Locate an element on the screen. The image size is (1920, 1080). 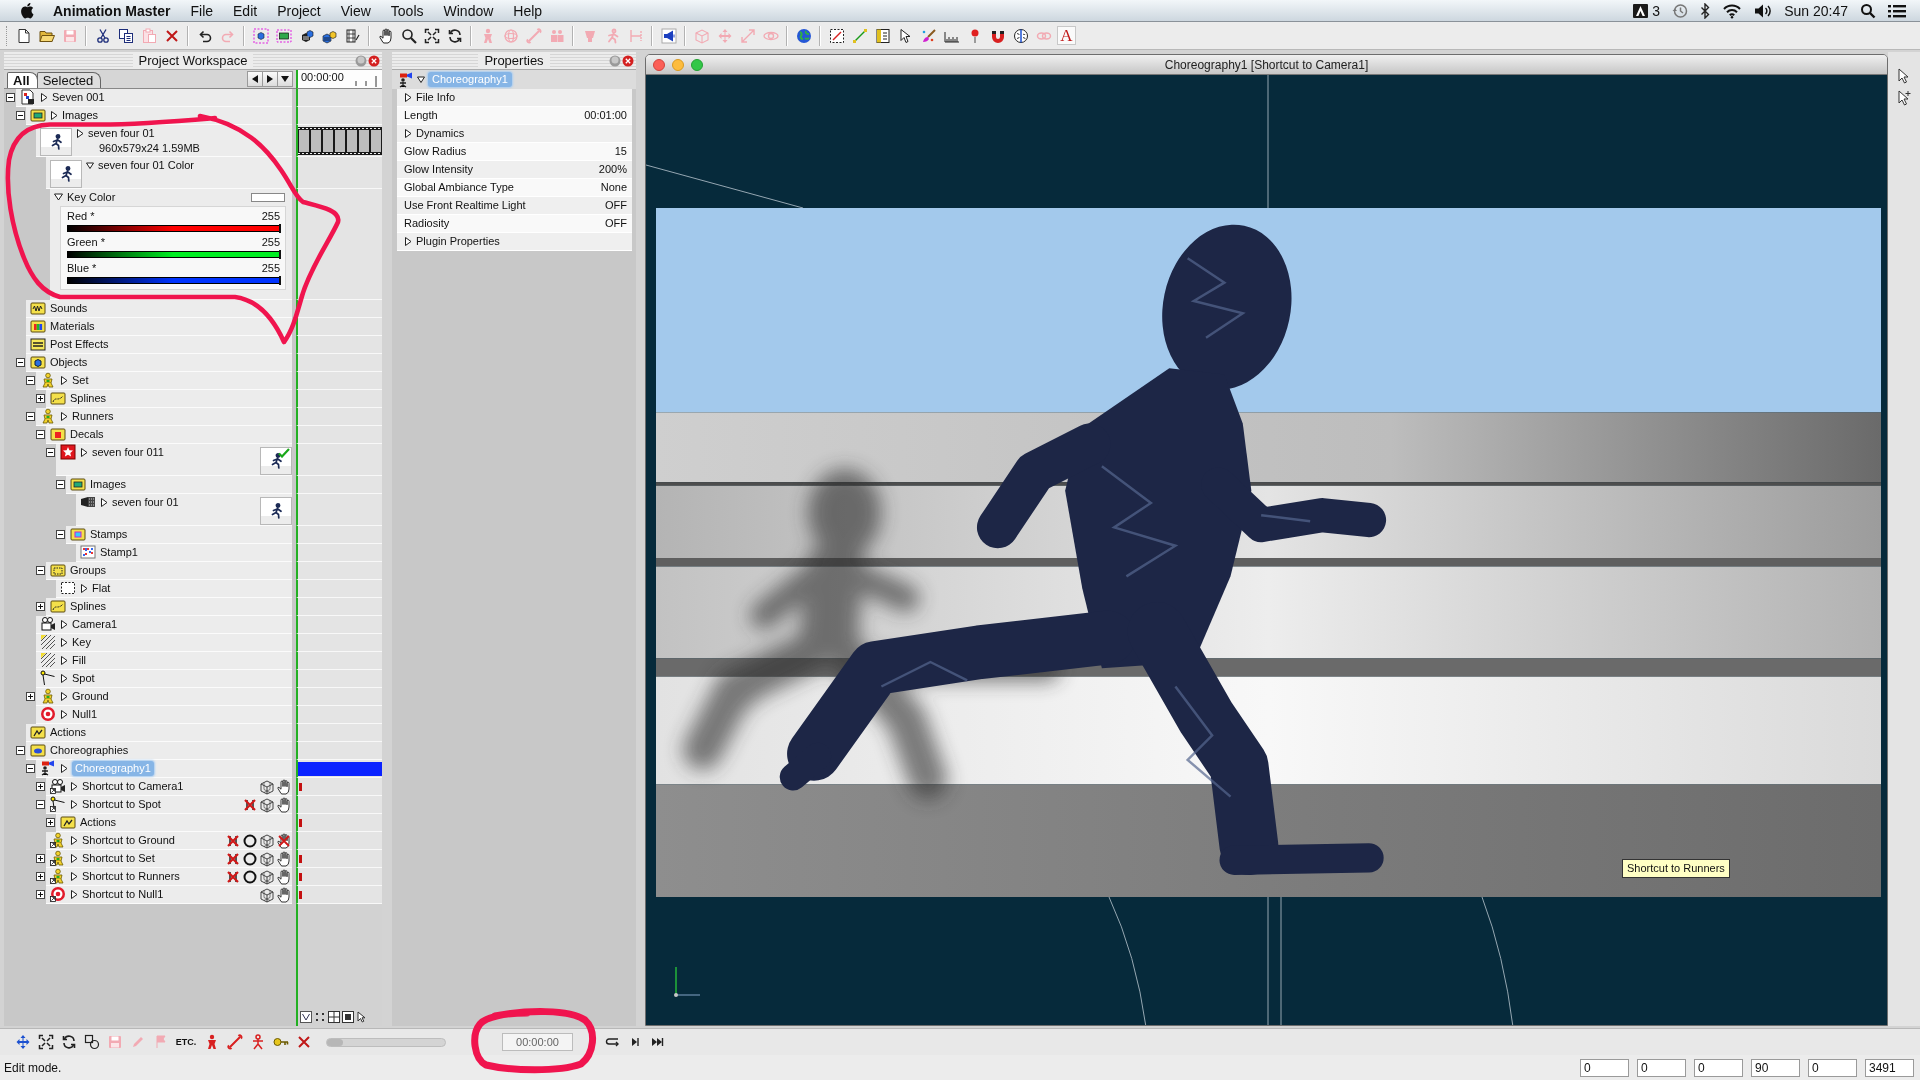
tree-item: seven four 011 is located at coordinates (128, 452).